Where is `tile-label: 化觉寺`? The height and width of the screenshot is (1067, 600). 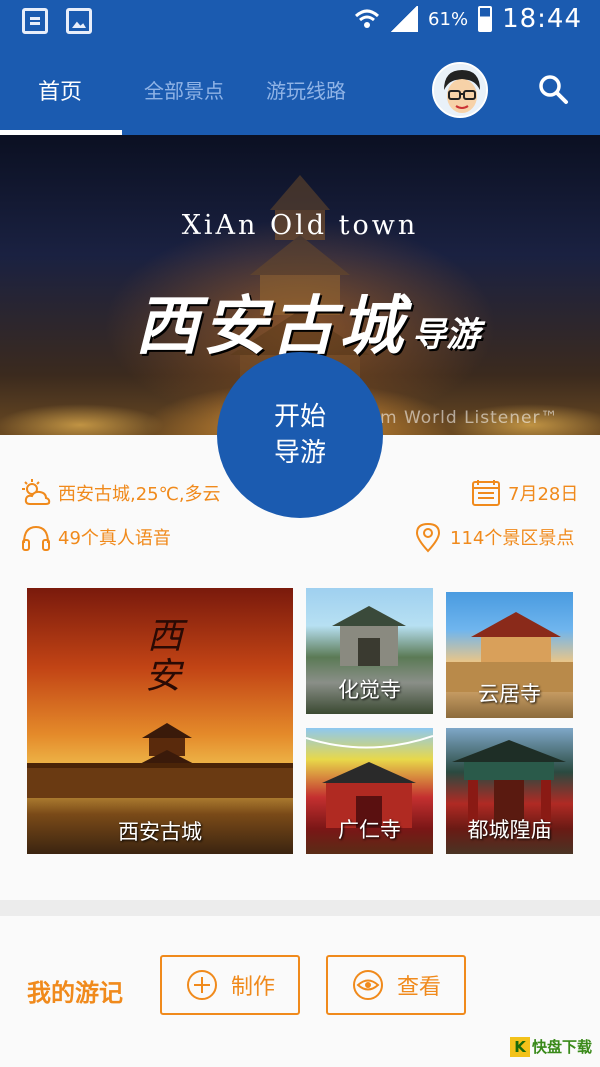 tile-label: 化觉寺 is located at coordinates (369, 690).